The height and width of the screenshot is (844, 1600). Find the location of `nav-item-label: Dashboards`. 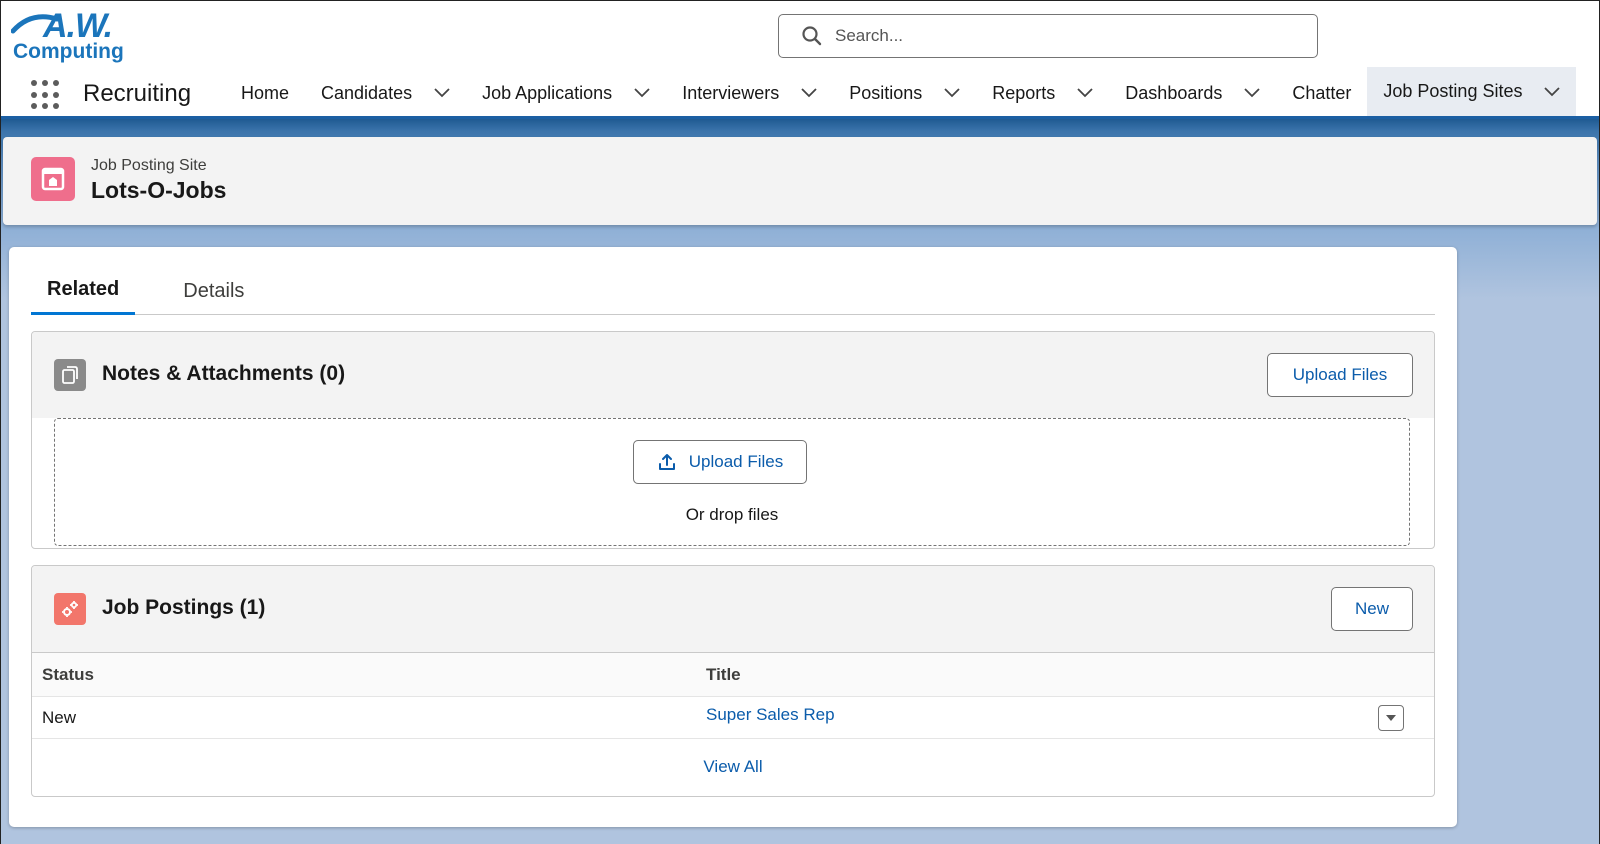

nav-item-label: Dashboards is located at coordinates (1174, 92).